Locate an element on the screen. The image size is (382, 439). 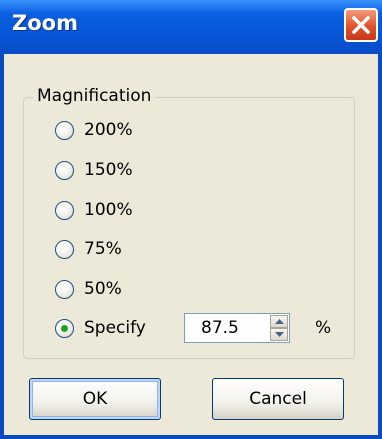
spin-down-button is located at coordinates (279, 334).